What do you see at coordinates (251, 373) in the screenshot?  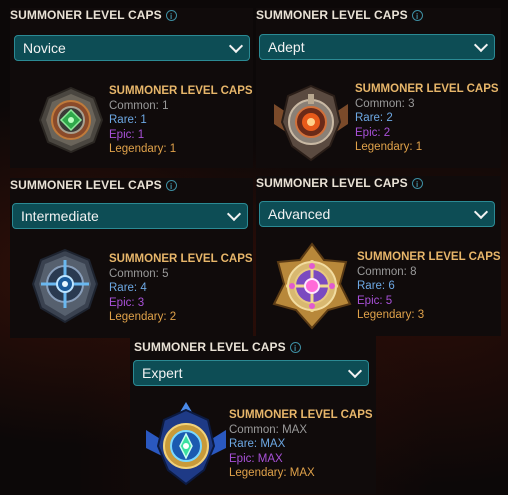 I see `tier-select: Expert` at bounding box center [251, 373].